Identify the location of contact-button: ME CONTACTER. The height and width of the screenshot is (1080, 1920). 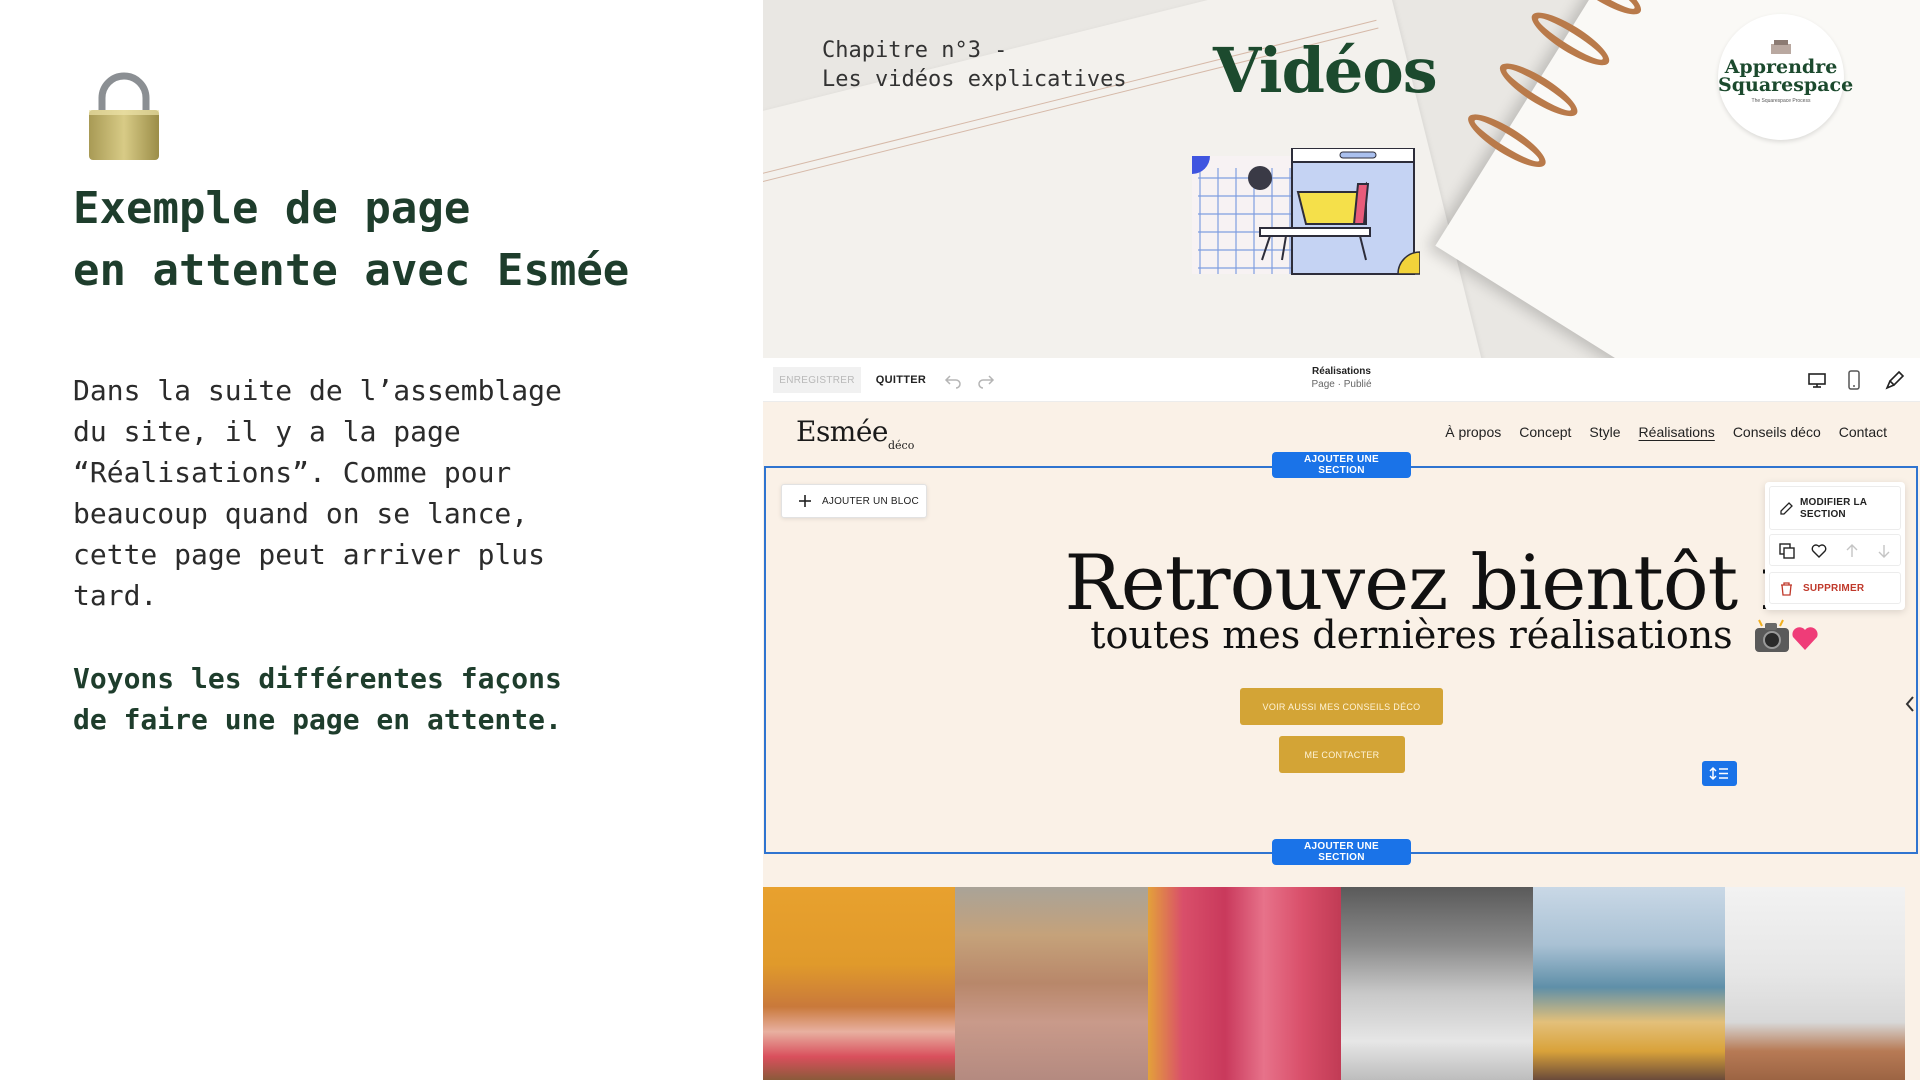
(1342, 754).